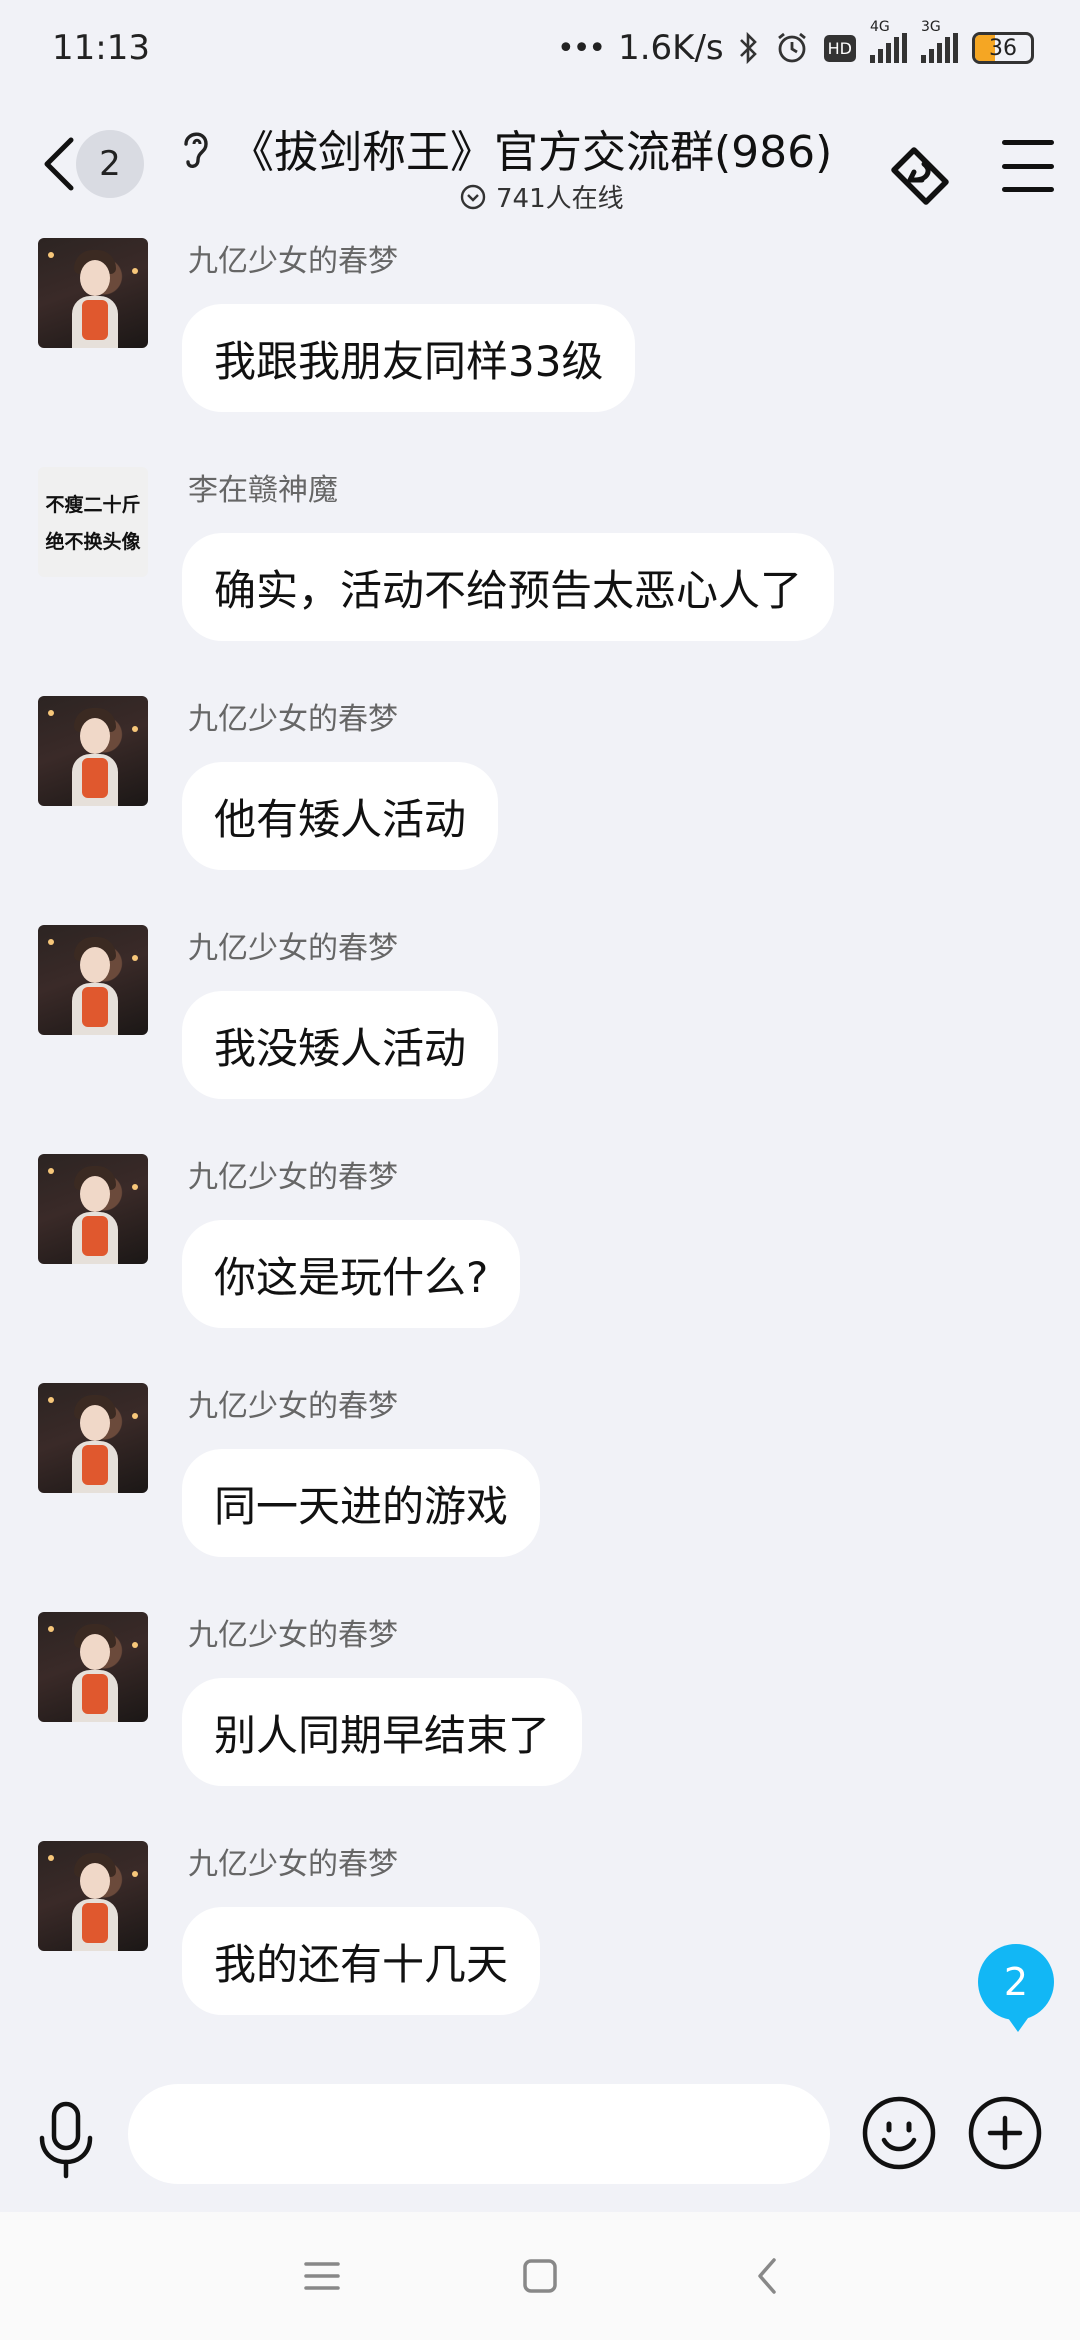 This screenshot has height=2340, width=1080. What do you see at coordinates (748, 48) in the screenshot?
I see `bluetooth-icon` at bounding box center [748, 48].